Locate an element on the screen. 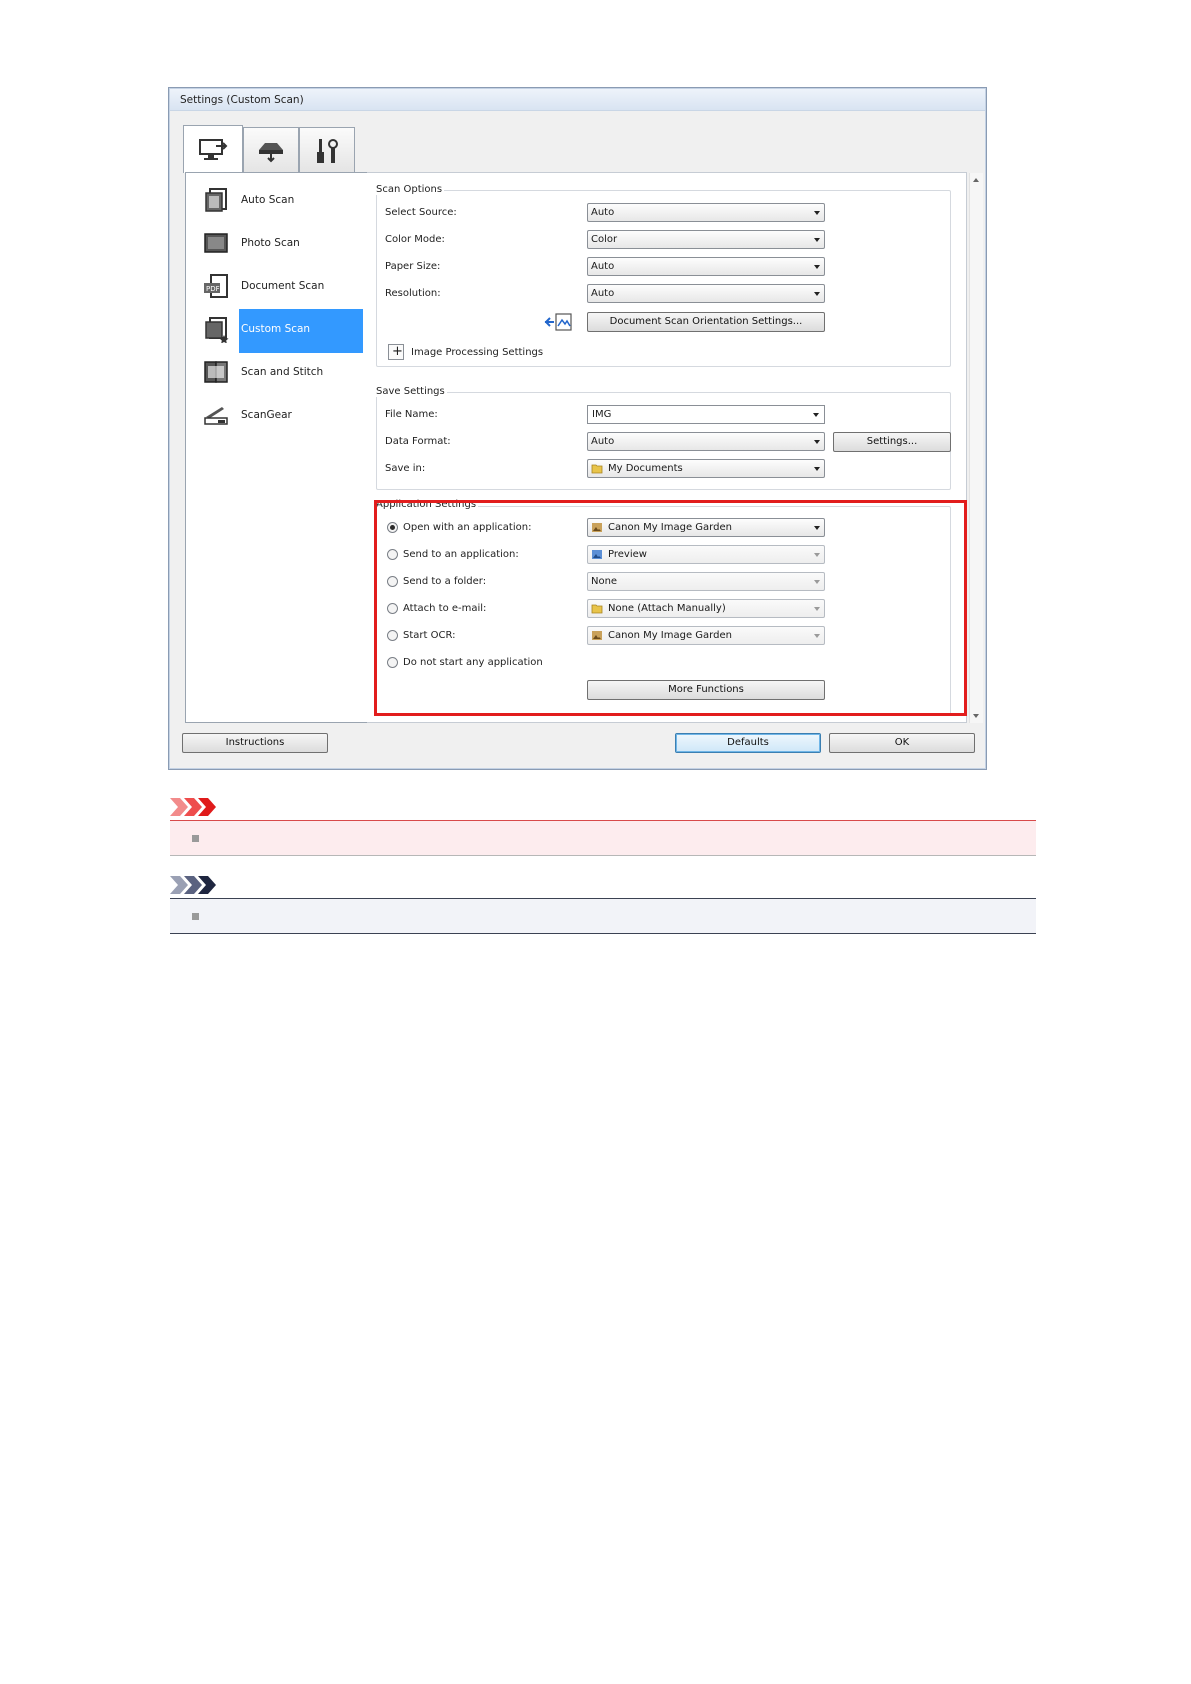 Image resolution: width=1191 pixels, height=1684 pixels. color-mode-label: Color Mode: is located at coordinates (415, 239).